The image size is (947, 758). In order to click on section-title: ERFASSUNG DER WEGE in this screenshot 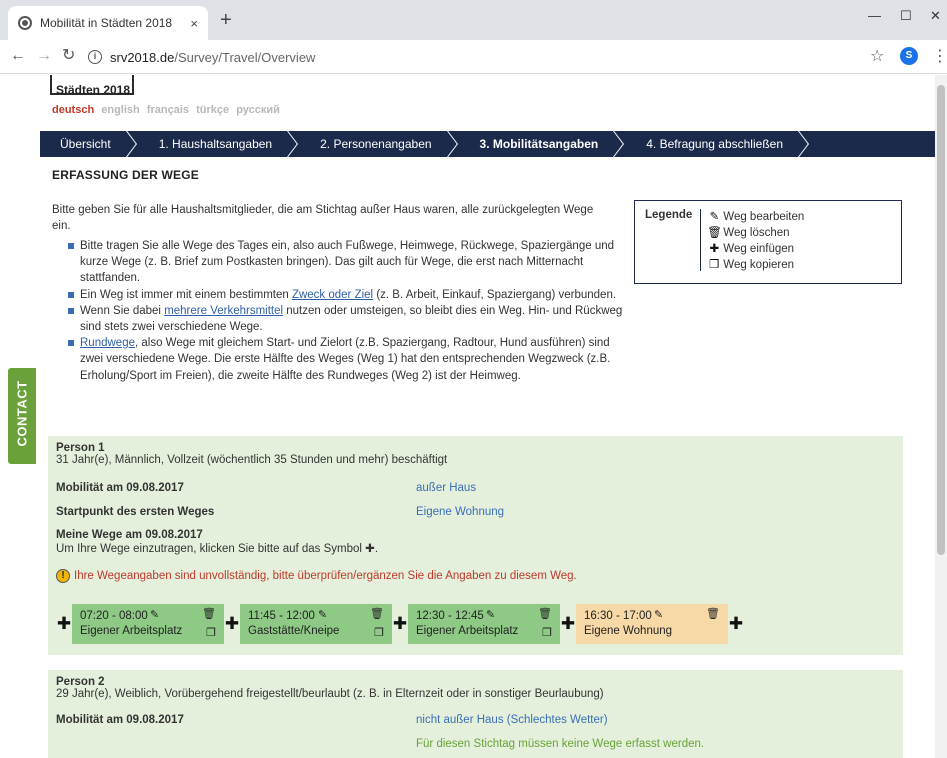, I will do `click(125, 175)`.